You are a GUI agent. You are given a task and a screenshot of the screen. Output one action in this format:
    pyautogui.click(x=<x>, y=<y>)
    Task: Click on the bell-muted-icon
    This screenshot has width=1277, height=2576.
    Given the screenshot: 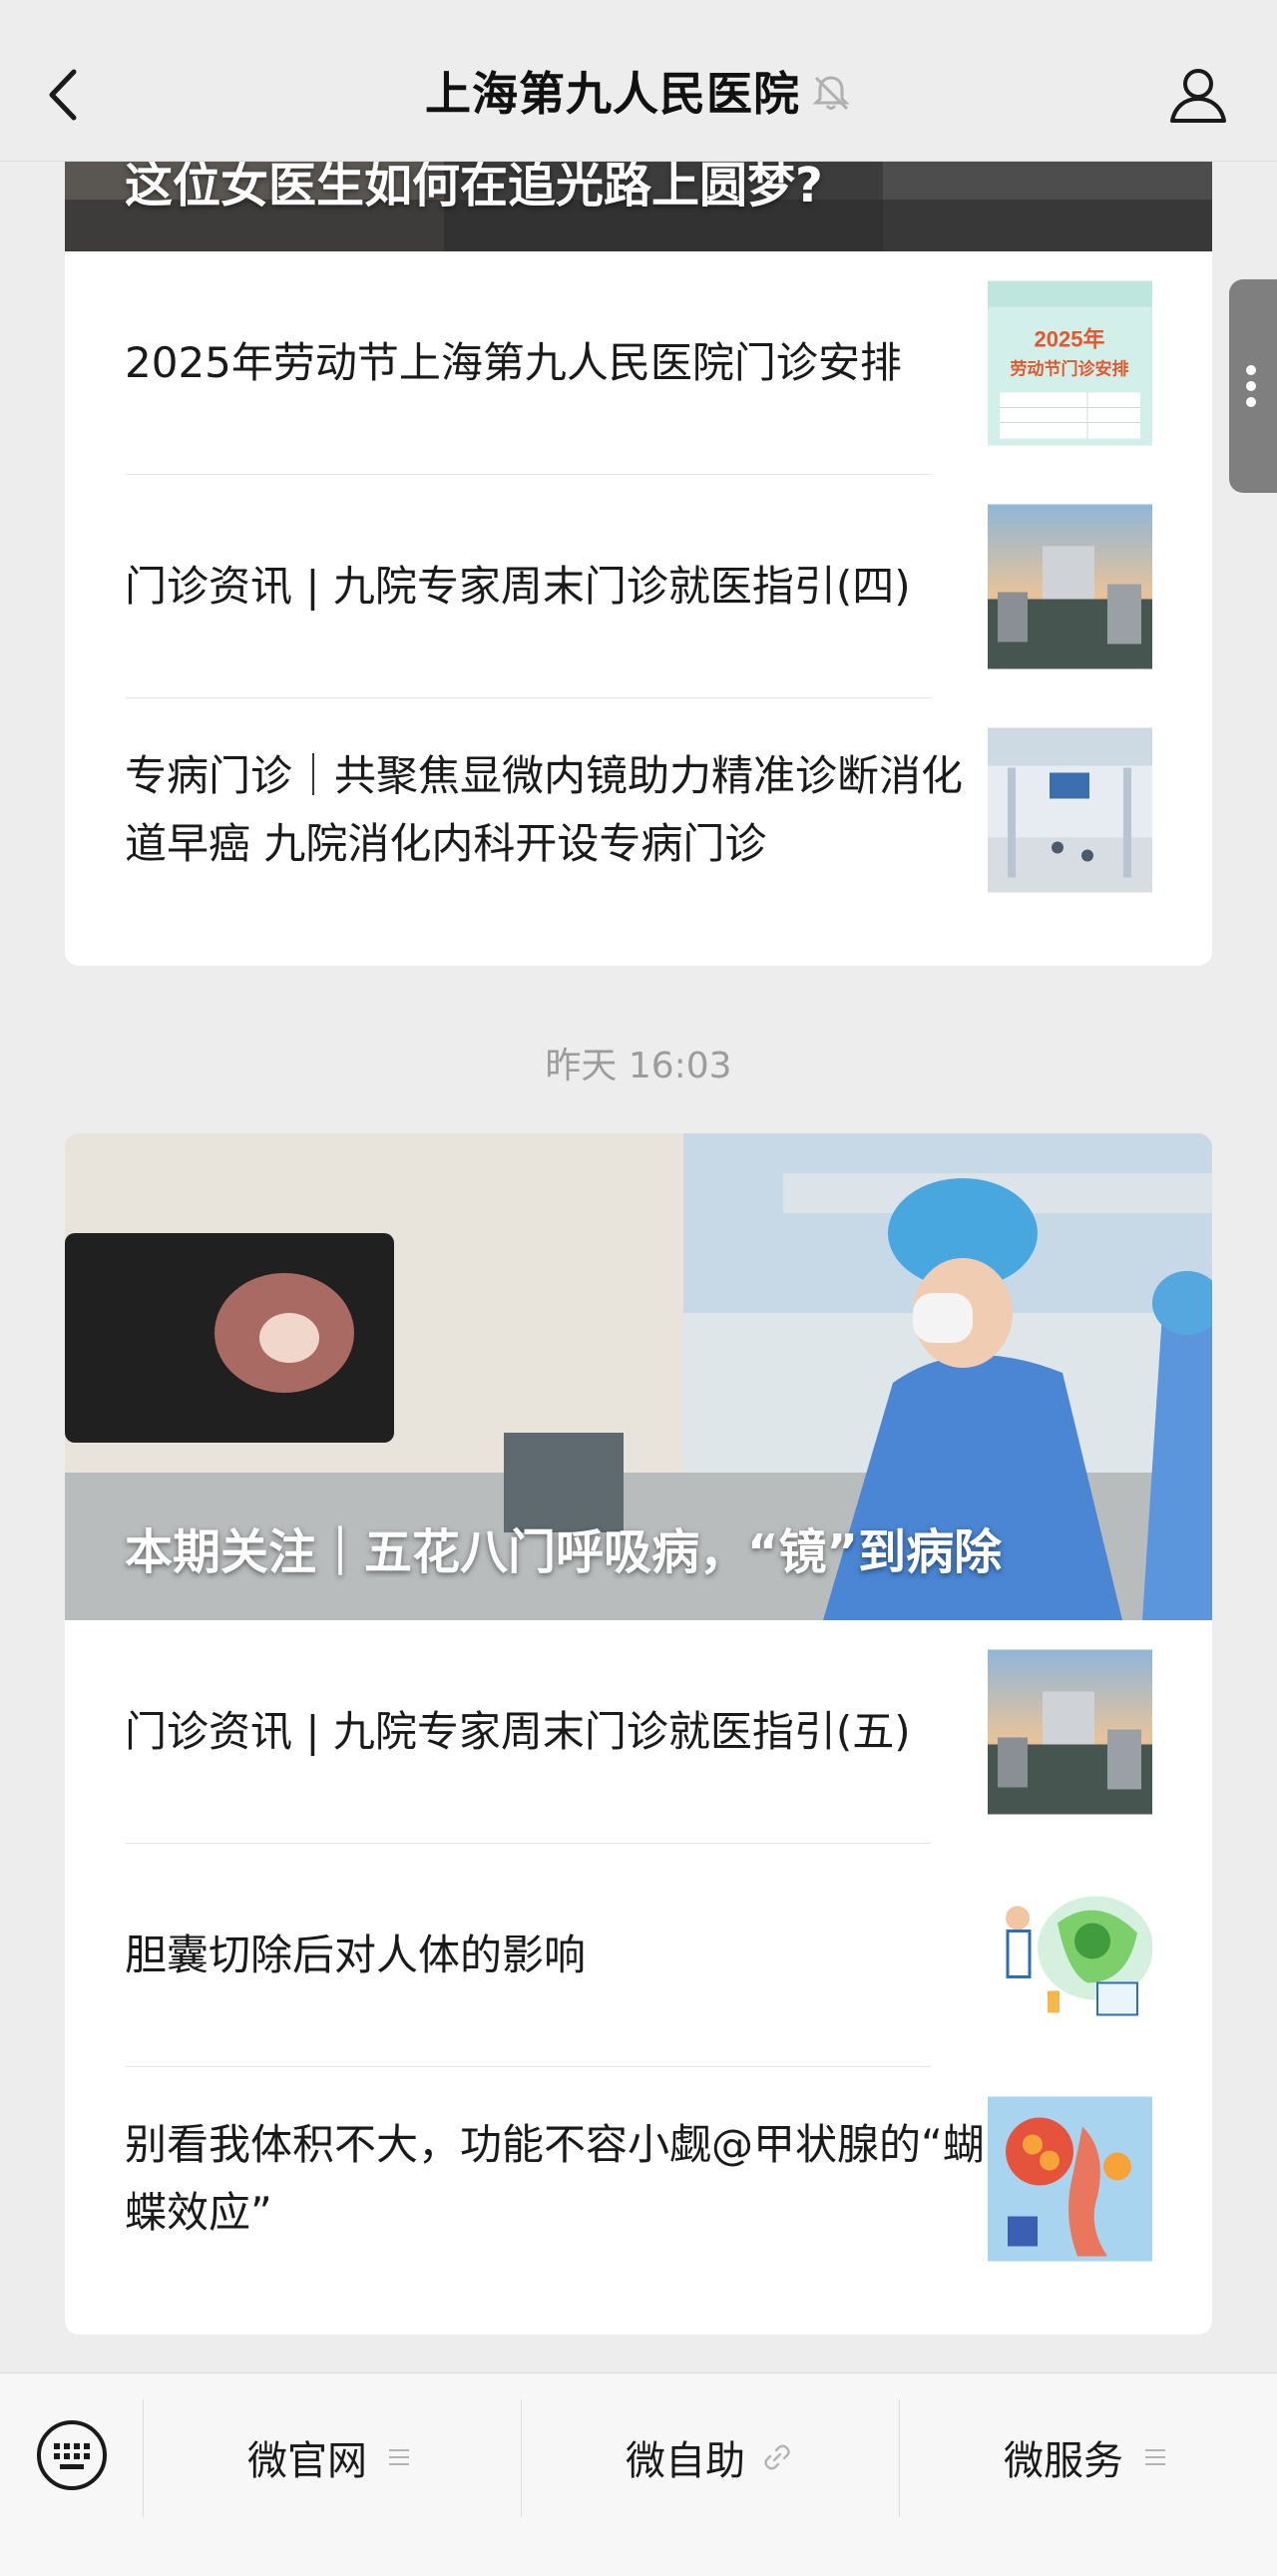 What is the action you would take?
    pyautogui.click(x=831, y=93)
    